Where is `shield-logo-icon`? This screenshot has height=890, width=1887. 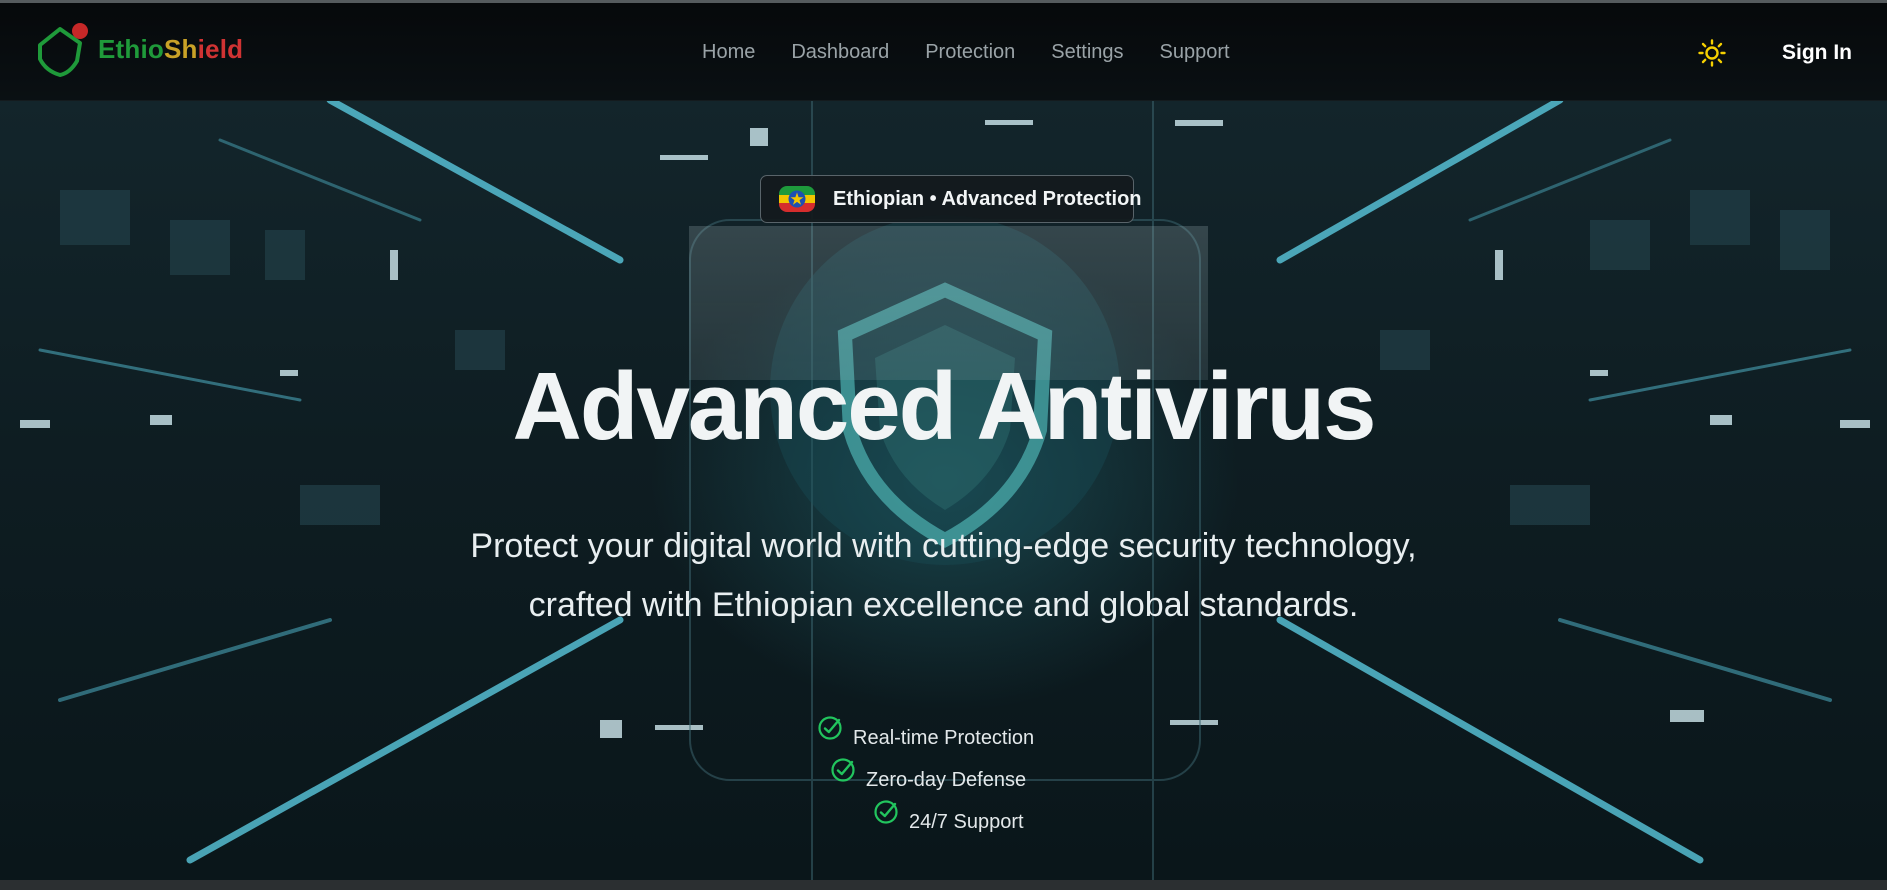
shield-logo-icon is located at coordinates (62, 49).